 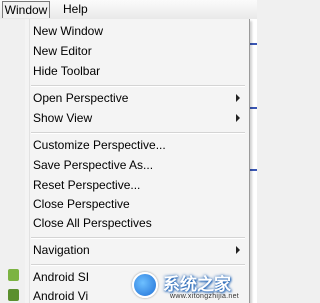 What do you see at coordinates (137, 31) in the screenshot?
I see `menu-item-new-window: New Window` at bounding box center [137, 31].